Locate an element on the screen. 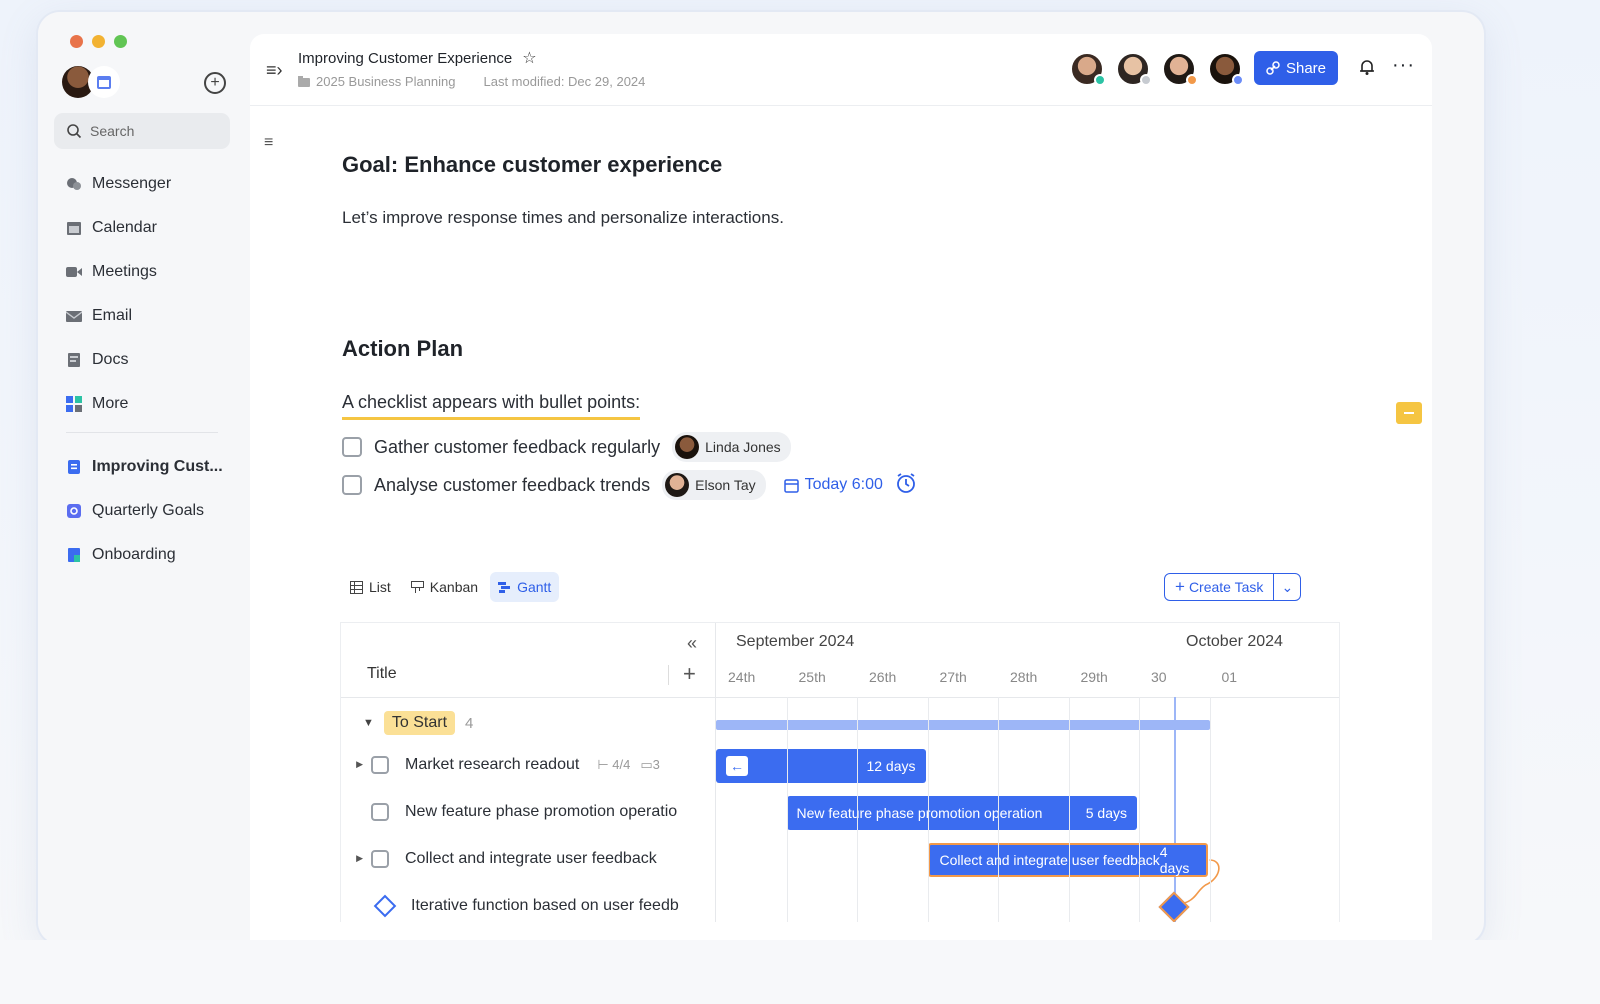 This screenshot has width=1600, height=1004. add-icon: + is located at coordinates (215, 83).